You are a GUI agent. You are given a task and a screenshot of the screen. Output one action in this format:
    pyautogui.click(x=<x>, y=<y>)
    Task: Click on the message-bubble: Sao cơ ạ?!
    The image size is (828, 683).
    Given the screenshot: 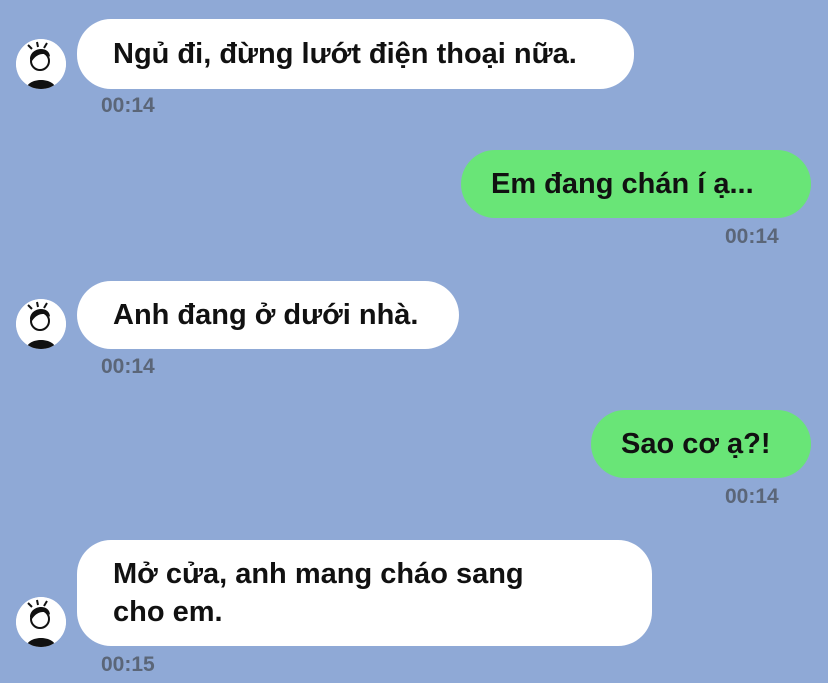 What is the action you would take?
    pyautogui.click(x=701, y=444)
    